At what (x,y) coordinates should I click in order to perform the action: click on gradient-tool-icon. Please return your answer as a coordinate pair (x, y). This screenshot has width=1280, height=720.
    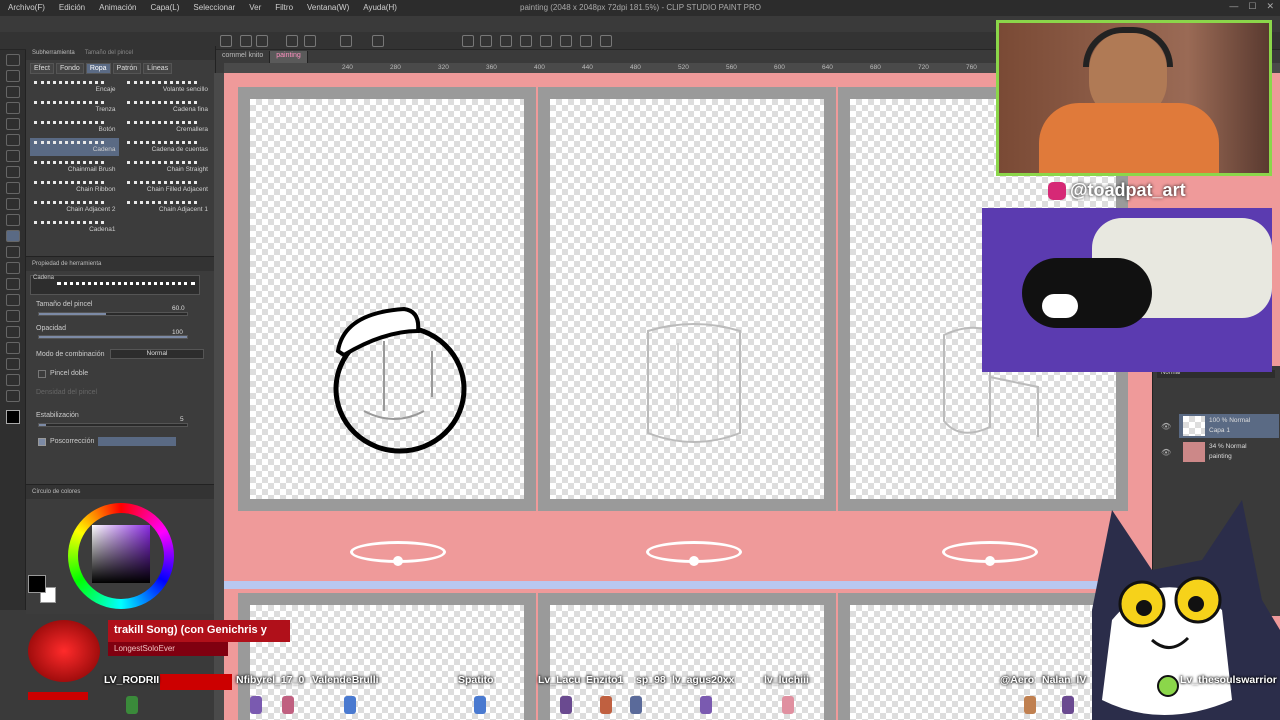
    Looking at the image, I should click on (12, 300).